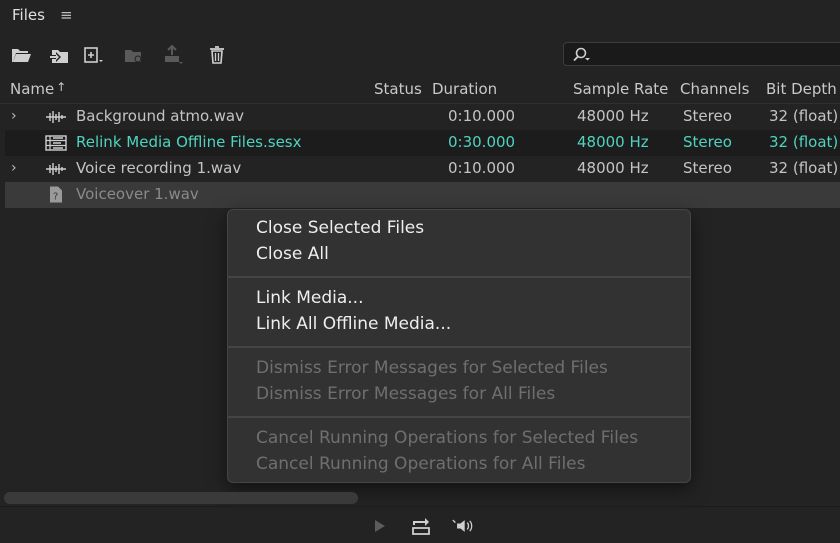 The image size is (840, 543). I want to click on menu-item-close-all: Close All, so click(292, 254).